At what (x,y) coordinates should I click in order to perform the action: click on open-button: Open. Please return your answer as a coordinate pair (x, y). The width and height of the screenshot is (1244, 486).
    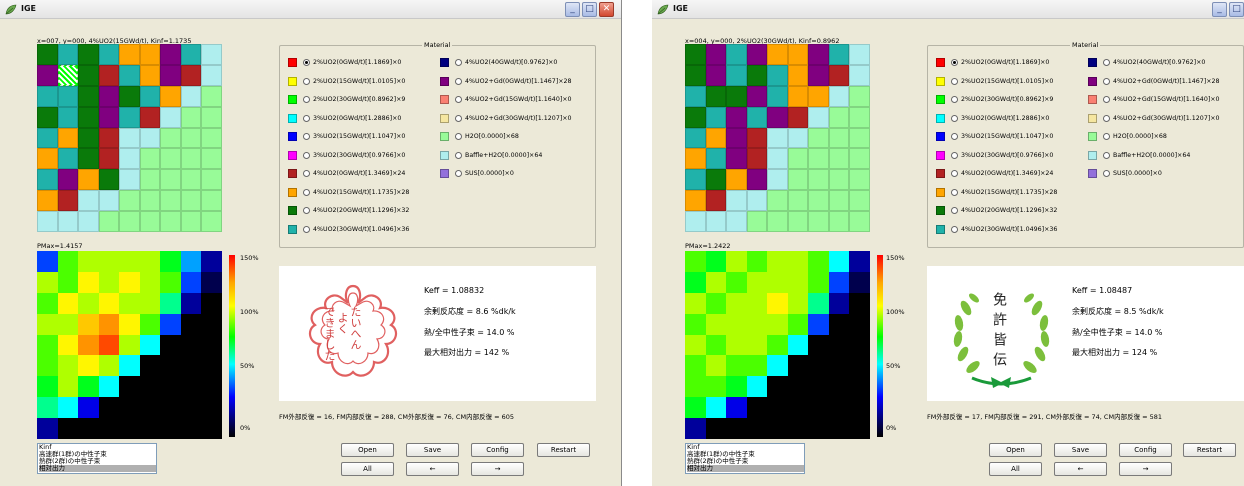
    Looking at the image, I should click on (1015, 450).